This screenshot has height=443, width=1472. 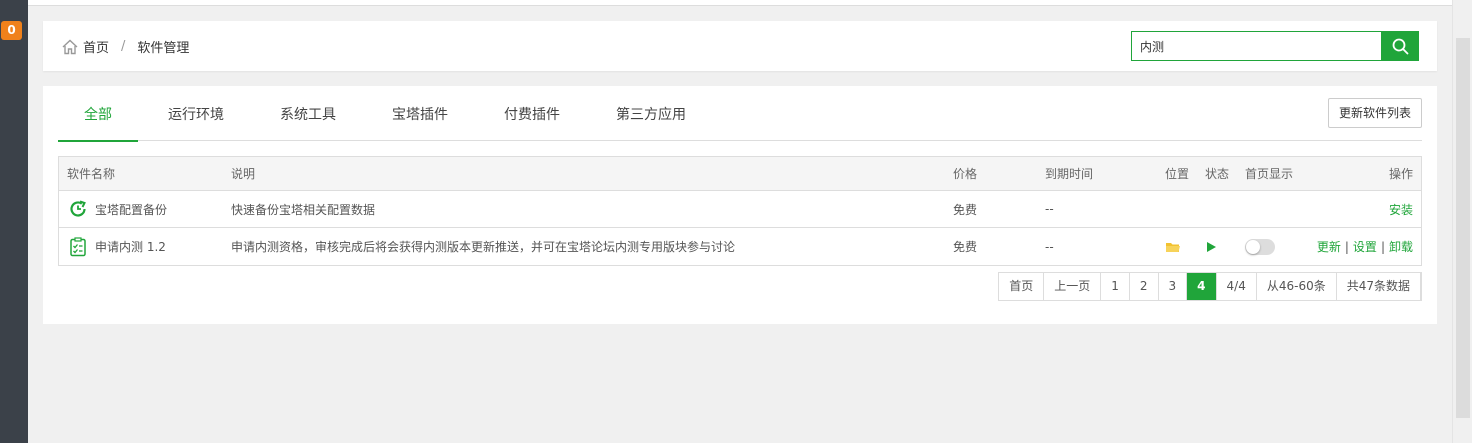 What do you see at coordinates (1379, 286) in the screenshot?
I see `page-total: 共47条数据` at bounding box center [1379, 286].